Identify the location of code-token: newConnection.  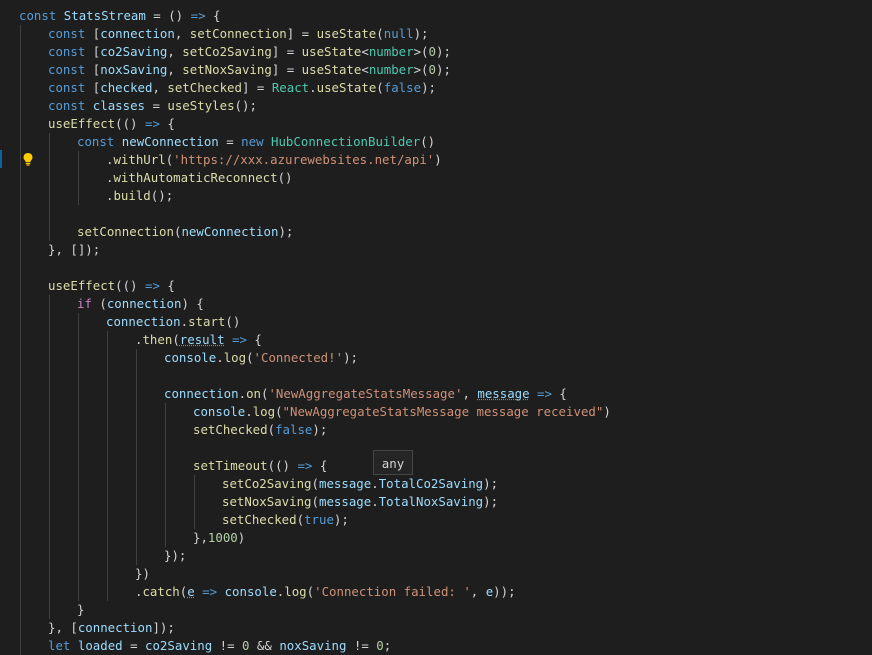
(170, 141).